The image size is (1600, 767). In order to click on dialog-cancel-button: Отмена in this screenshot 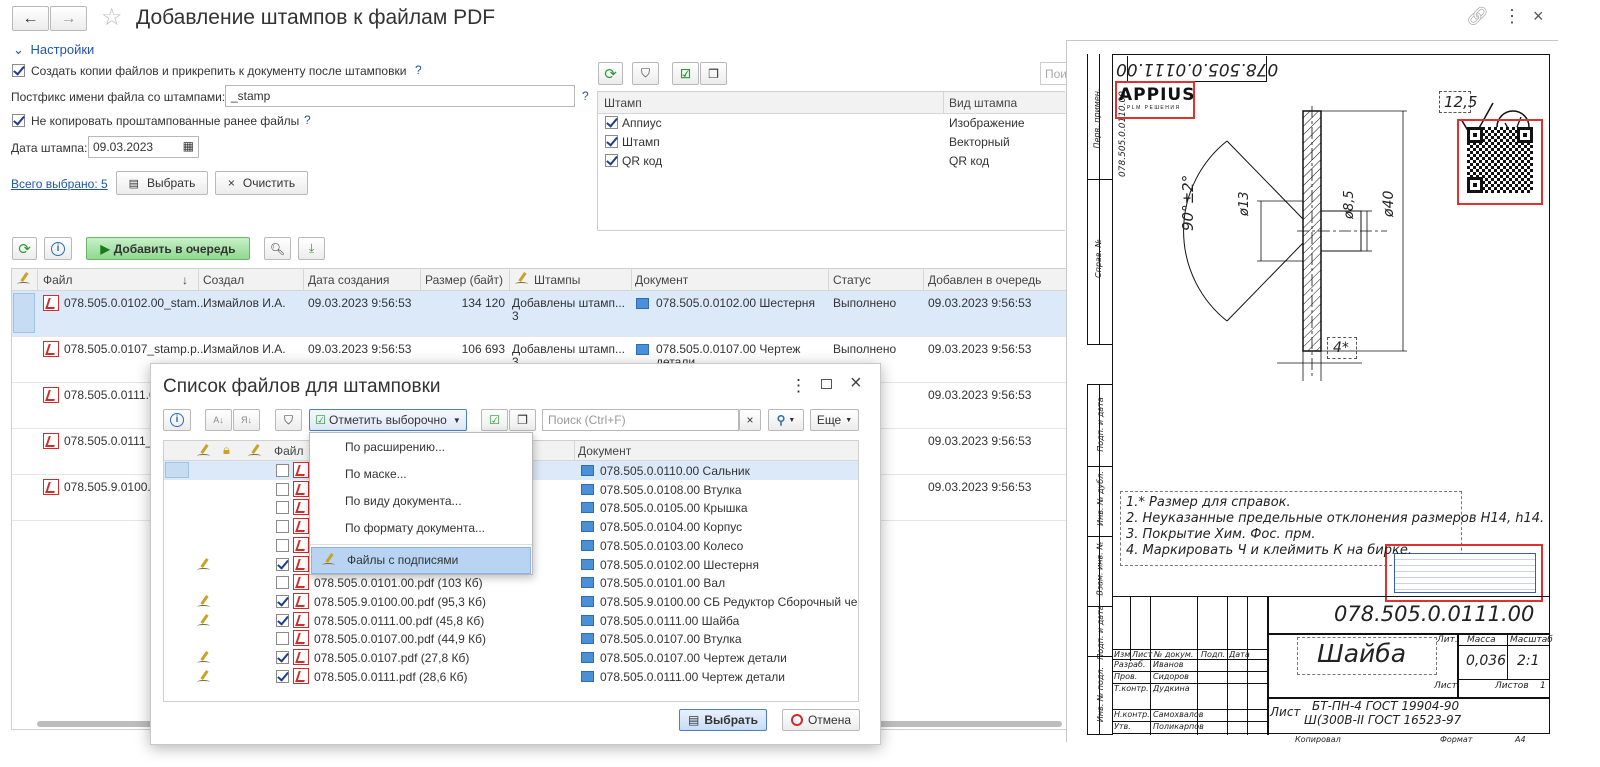, I will do `click(821, 720)`.